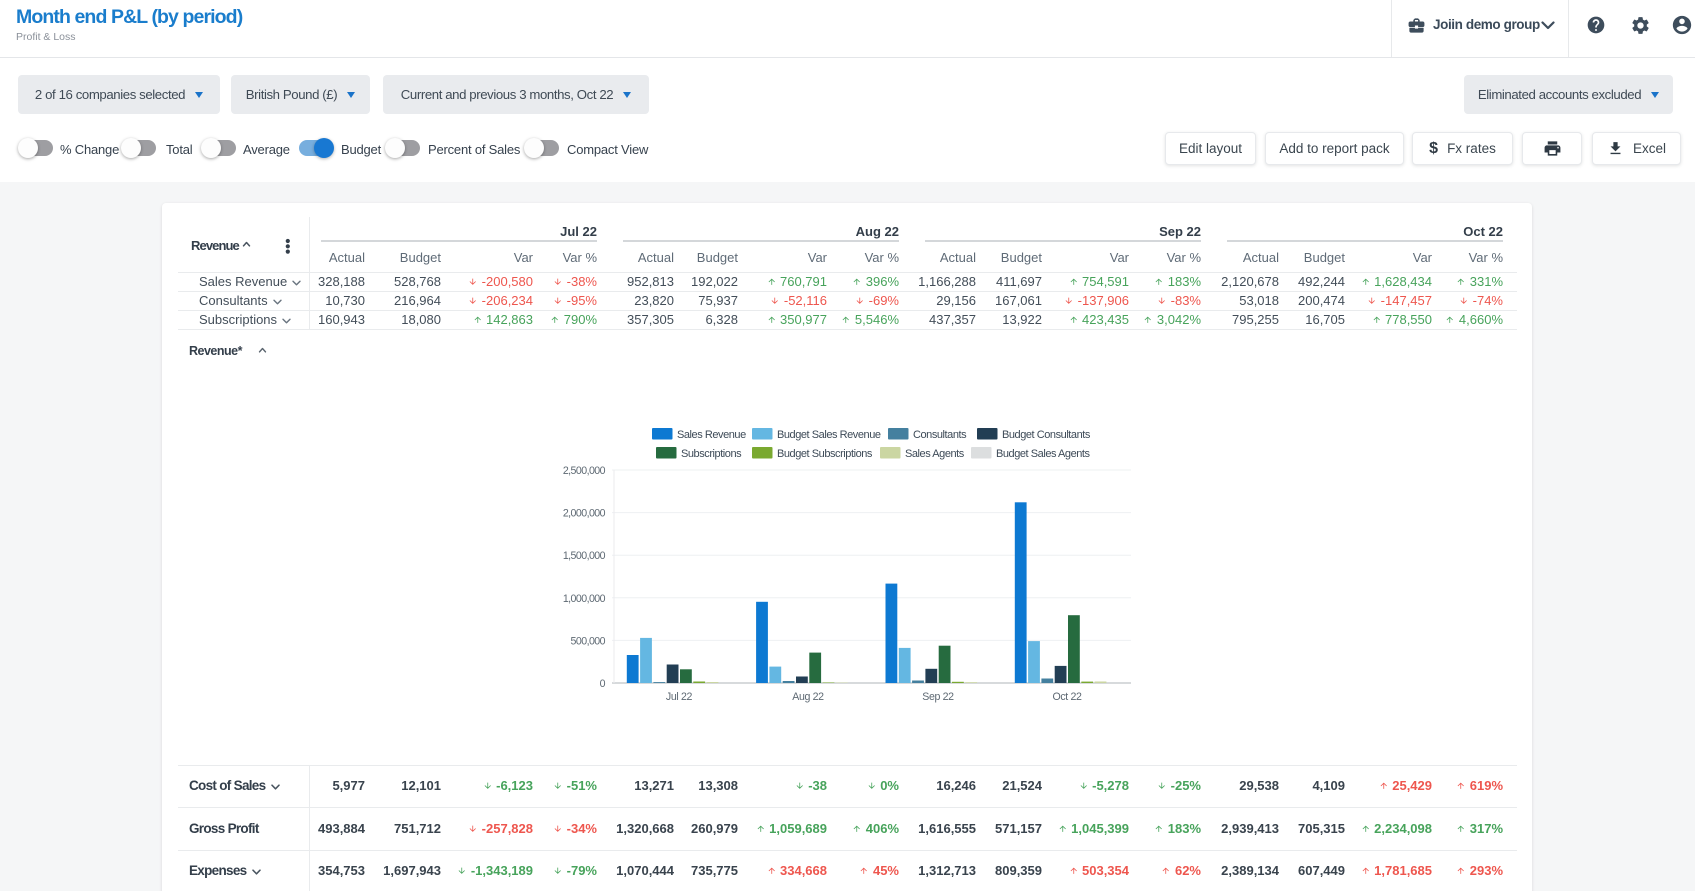  I want to click on svg-text: 1,000,000, so click(584, 599).